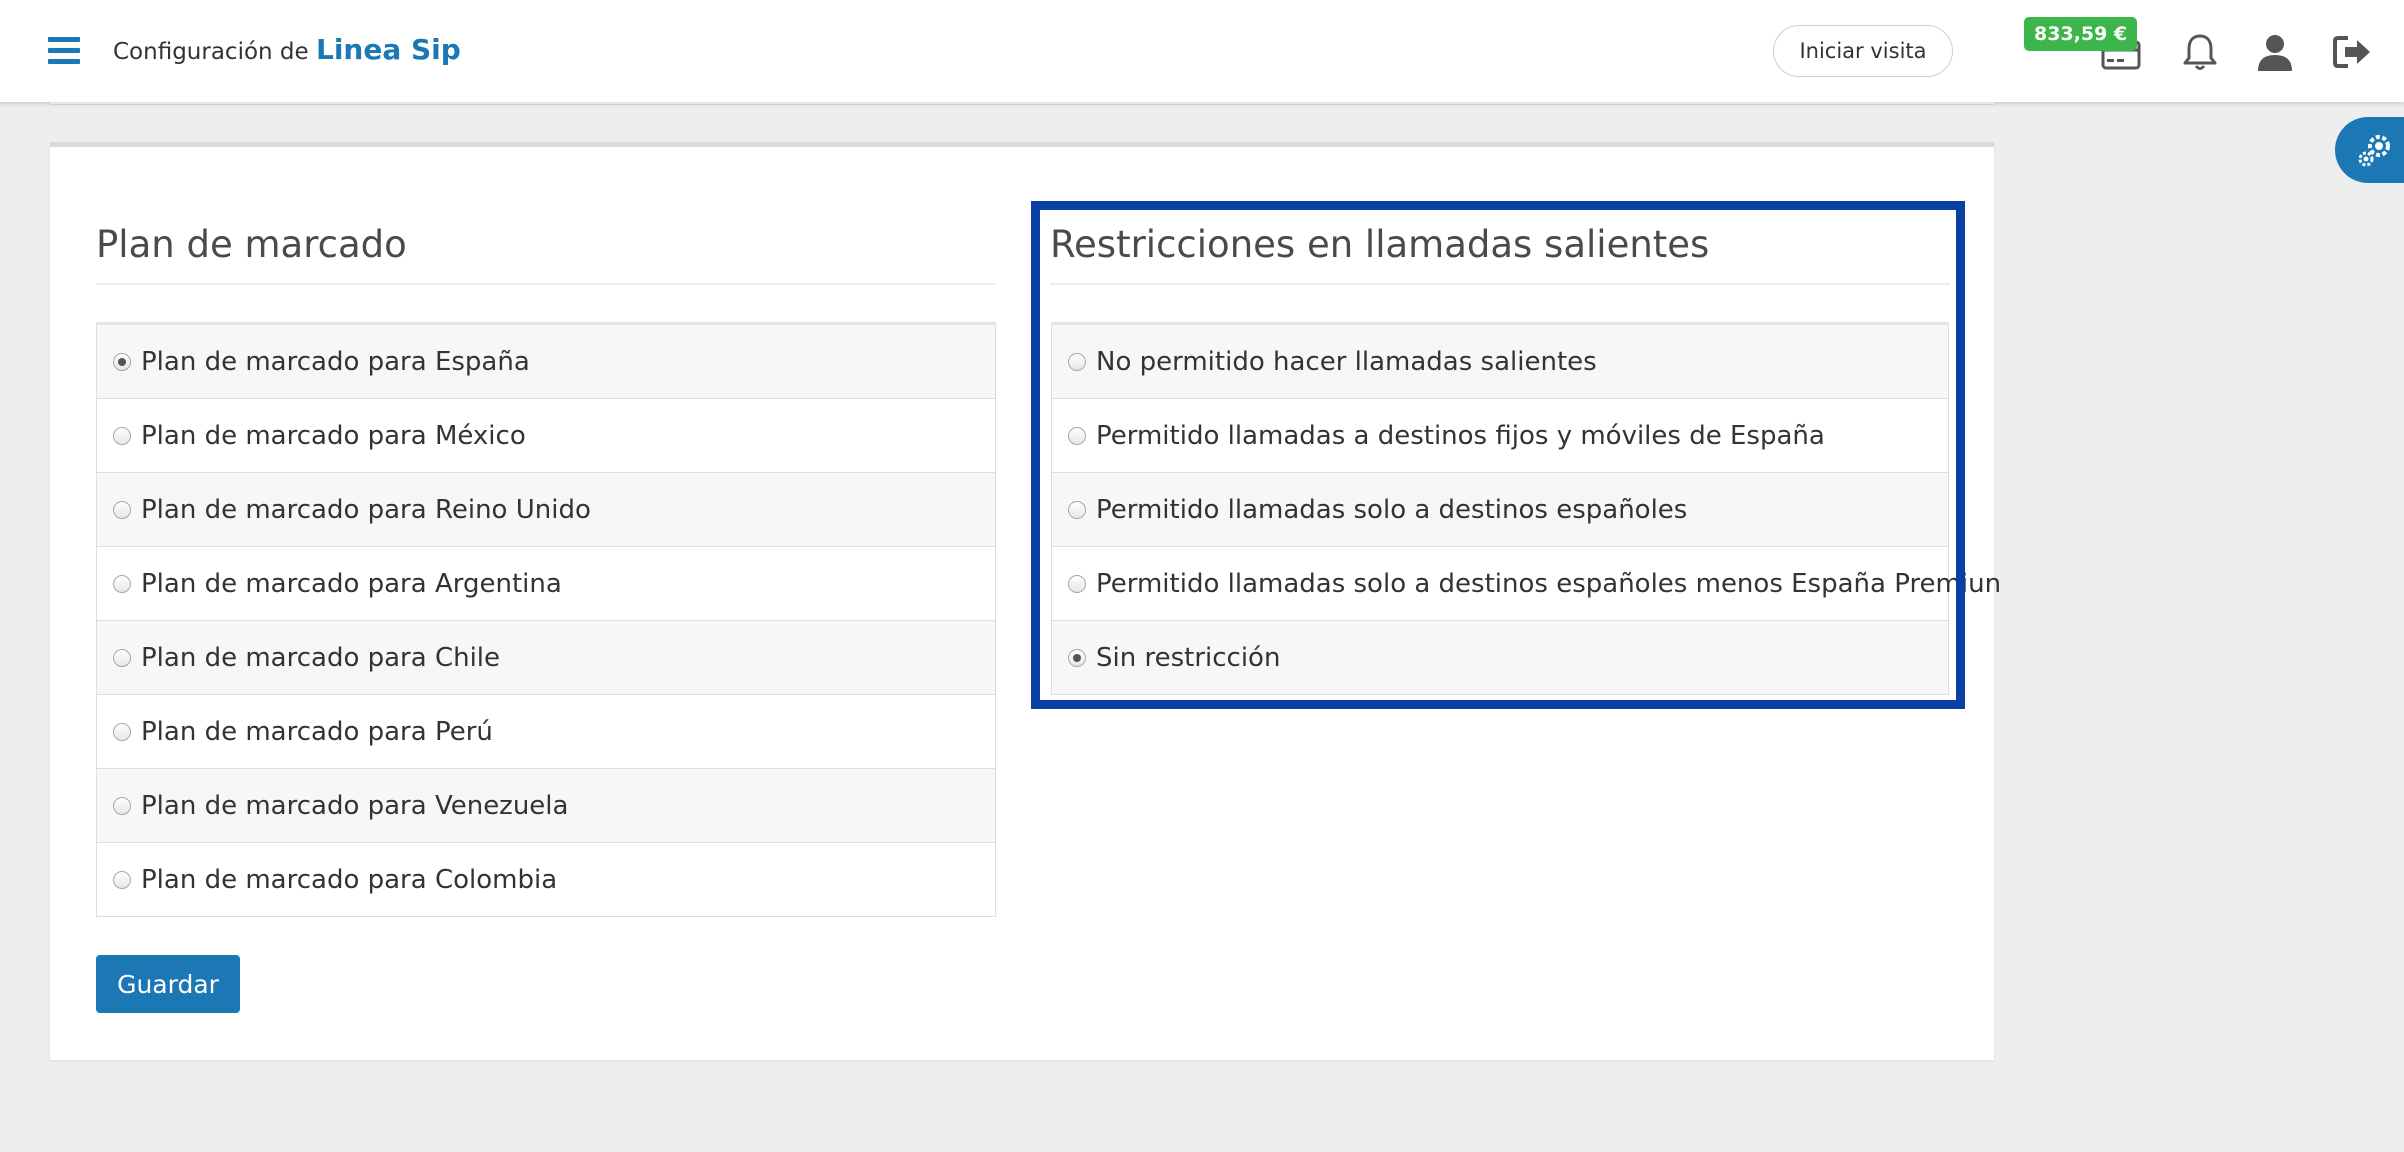 This screenshot has height=1152, width=2404. I want to click on logout-icon, so click(2352, 52).